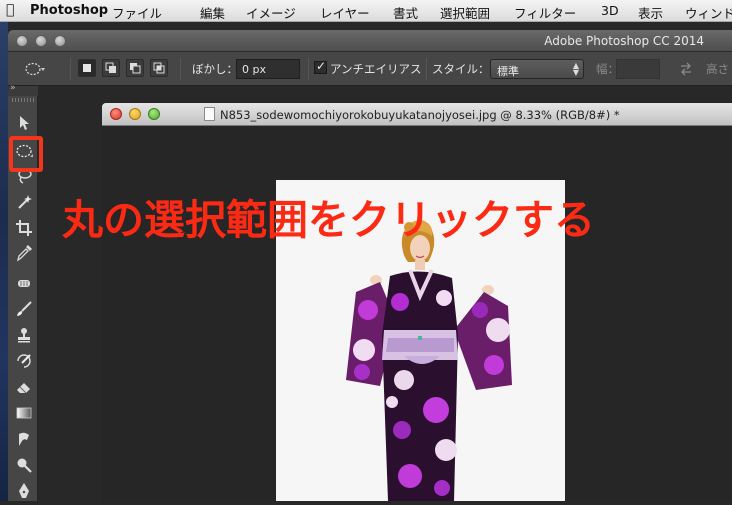 Image resolution: width=732 pixels, height=505 pixels. I want to click on dodge-tool-icon, so click(24, 465).